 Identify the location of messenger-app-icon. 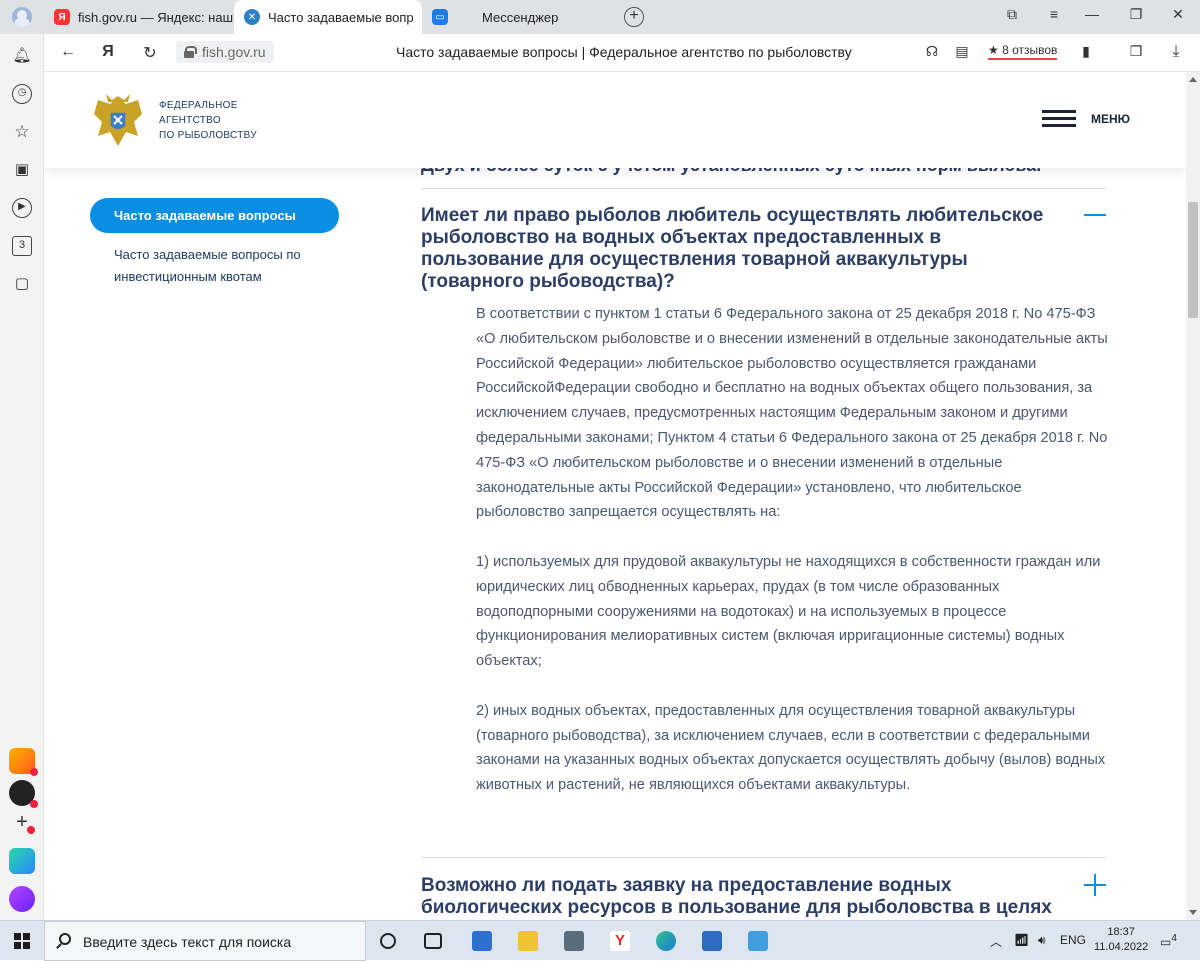
(22, 861).